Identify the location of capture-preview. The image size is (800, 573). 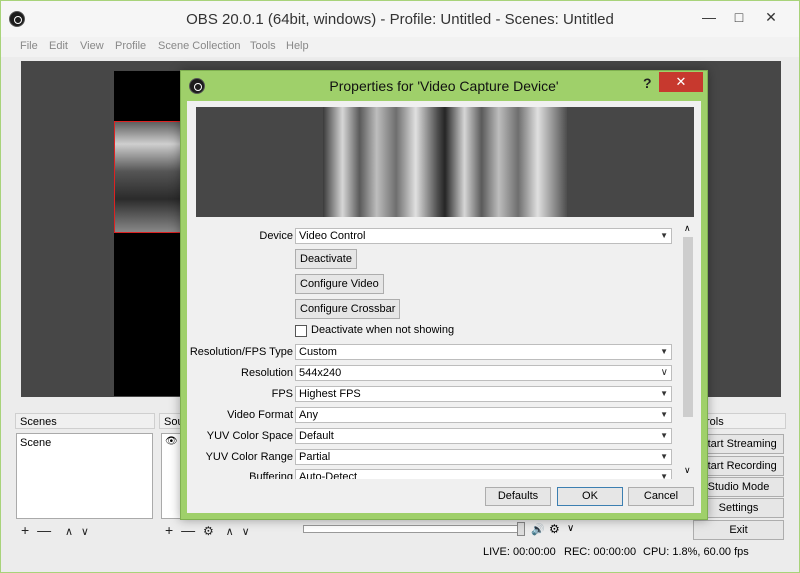
(445, 162).